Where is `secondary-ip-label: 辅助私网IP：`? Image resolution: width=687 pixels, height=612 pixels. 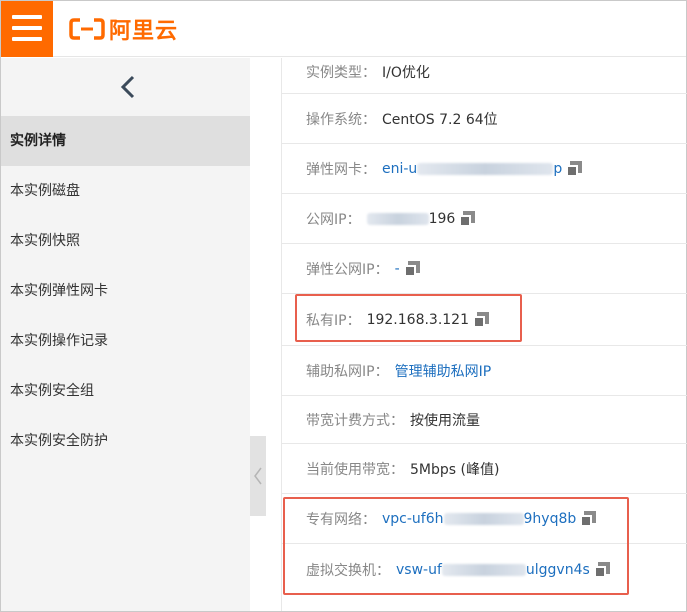 secondary-ip-label: 辅助私网IP： is located at coordinates (347, 371).